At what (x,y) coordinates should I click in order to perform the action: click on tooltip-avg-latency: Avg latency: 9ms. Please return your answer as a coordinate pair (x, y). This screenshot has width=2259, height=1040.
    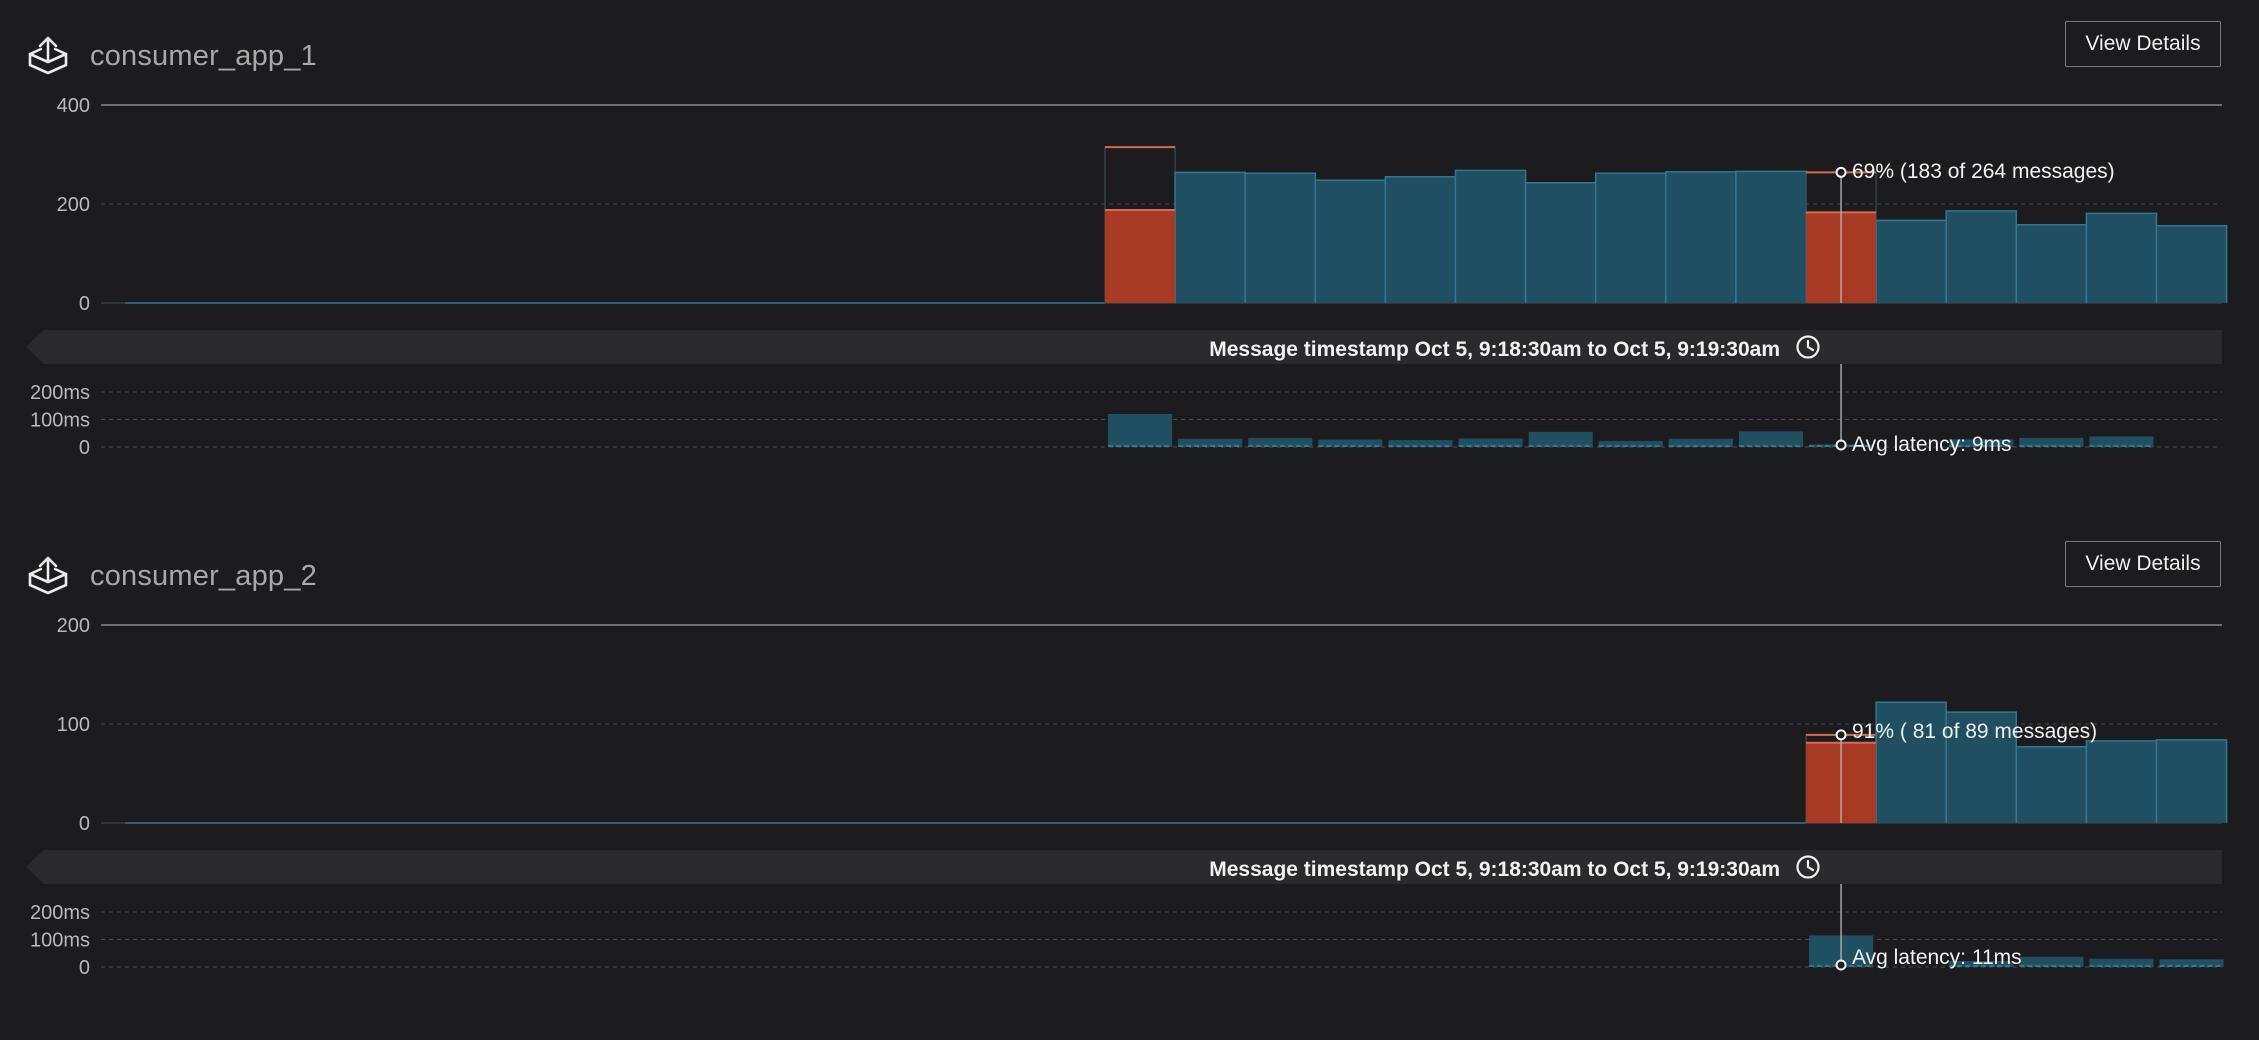
    Looking at the image, I should click on (1932, 444).